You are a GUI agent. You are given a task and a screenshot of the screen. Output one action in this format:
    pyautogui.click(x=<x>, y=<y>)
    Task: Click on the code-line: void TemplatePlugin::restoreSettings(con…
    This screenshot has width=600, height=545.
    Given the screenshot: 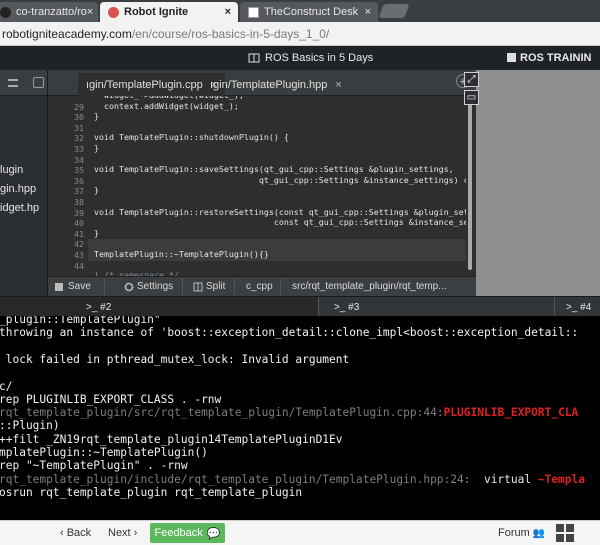 What is the action you would take?
    pyautogui.click(x=280, y=211)
    